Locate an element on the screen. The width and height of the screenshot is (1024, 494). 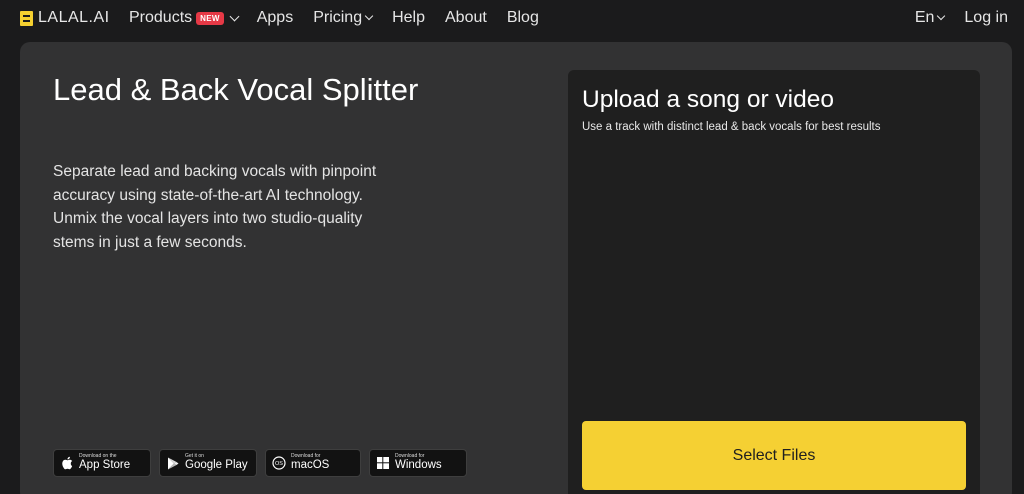
google-play-button: Get it on Google Play is located at coordinates (208, 463).